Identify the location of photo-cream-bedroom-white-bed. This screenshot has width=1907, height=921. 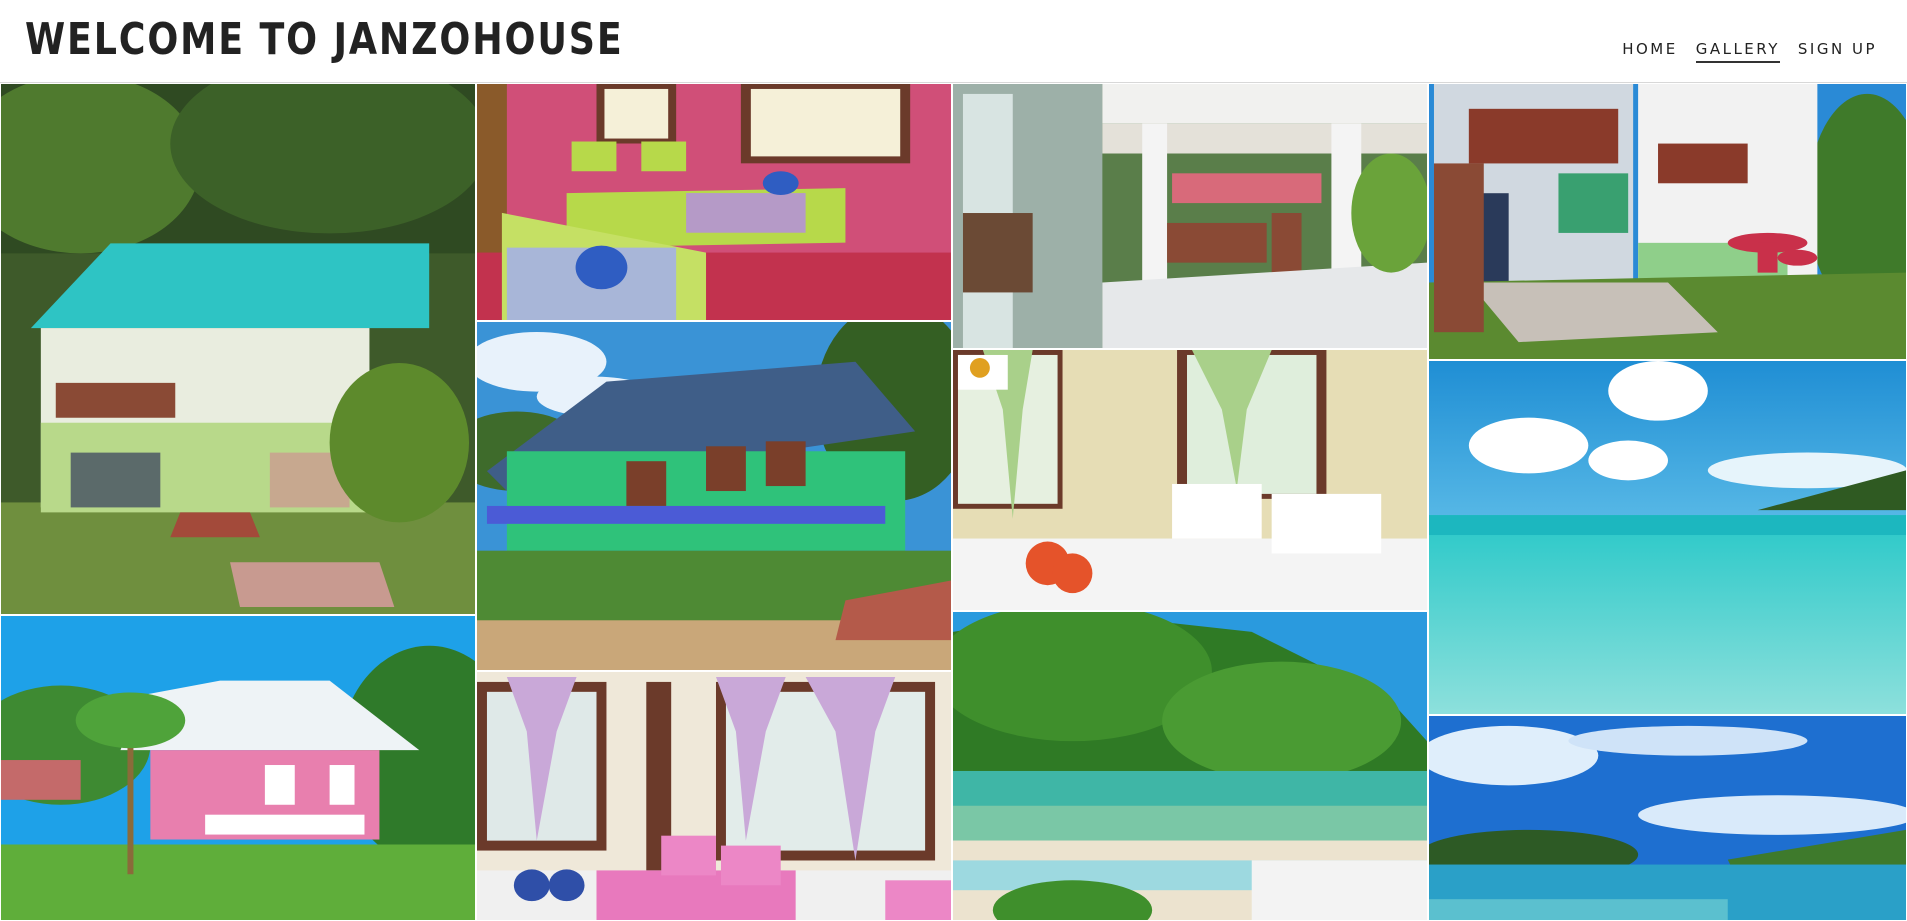
(1190, 480).